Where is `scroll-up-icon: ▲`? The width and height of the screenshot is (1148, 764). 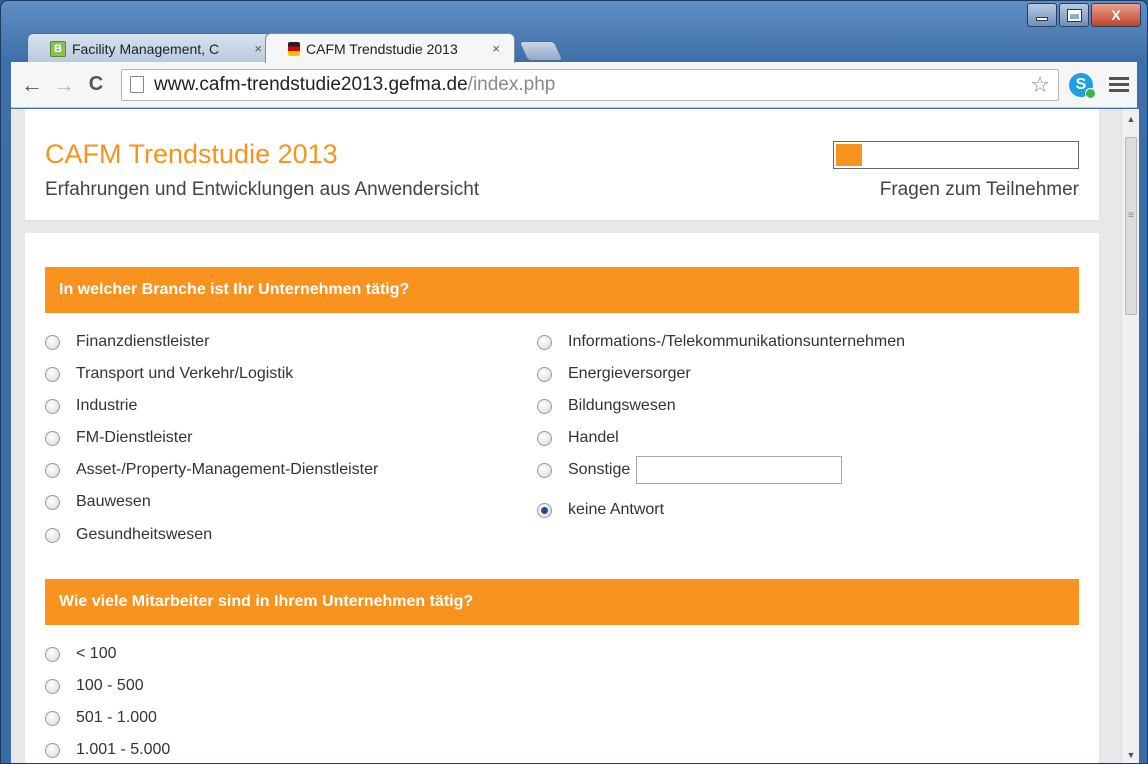 scroll-up-icon: ▲ is located at coordinates (1130, 119).